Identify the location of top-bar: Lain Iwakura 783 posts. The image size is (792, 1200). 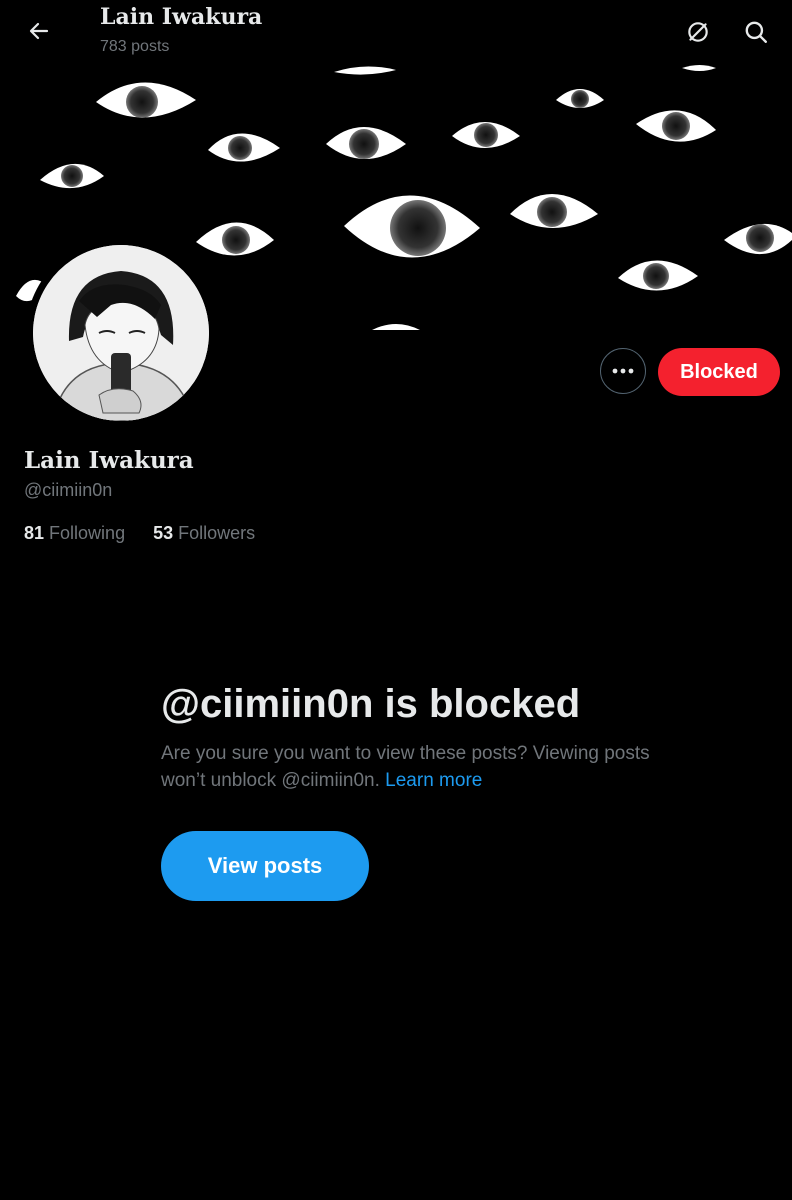
(396, 32).